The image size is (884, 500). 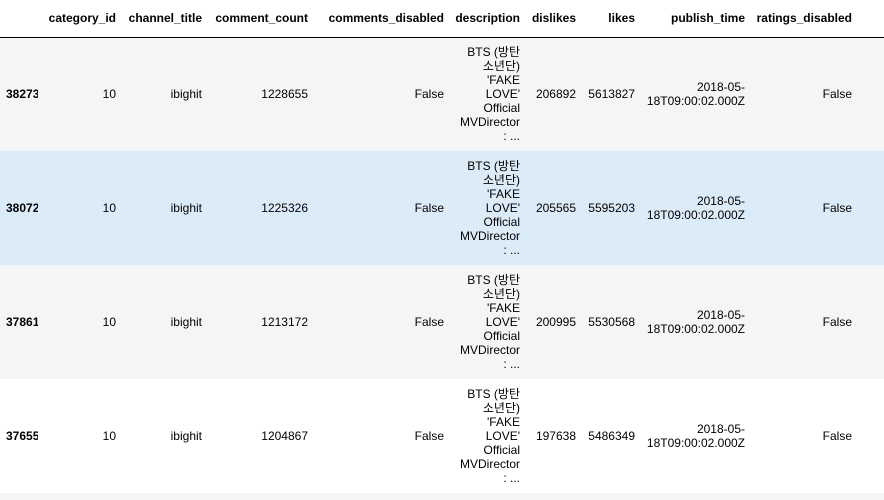 I want to click on cell-comment-count: 1204867, so click(x=284, y=436).